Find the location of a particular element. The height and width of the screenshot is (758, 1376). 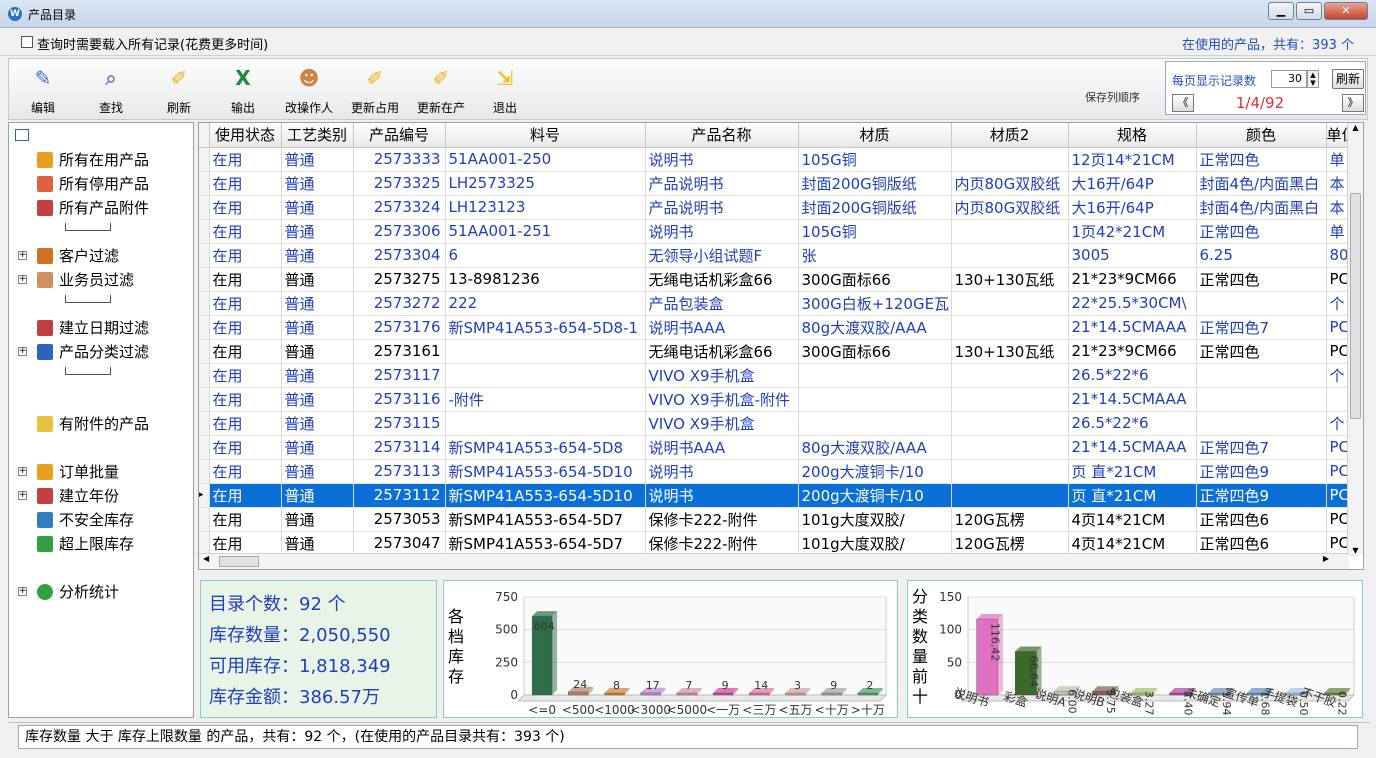

table-cell: 保修卡222-附件 is located at coordinates (722, 543).